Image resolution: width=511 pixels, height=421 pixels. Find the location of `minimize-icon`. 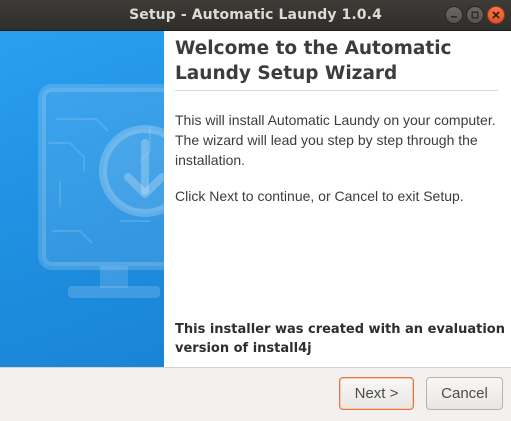

minimize-icon is located at coordinates (454, 17).